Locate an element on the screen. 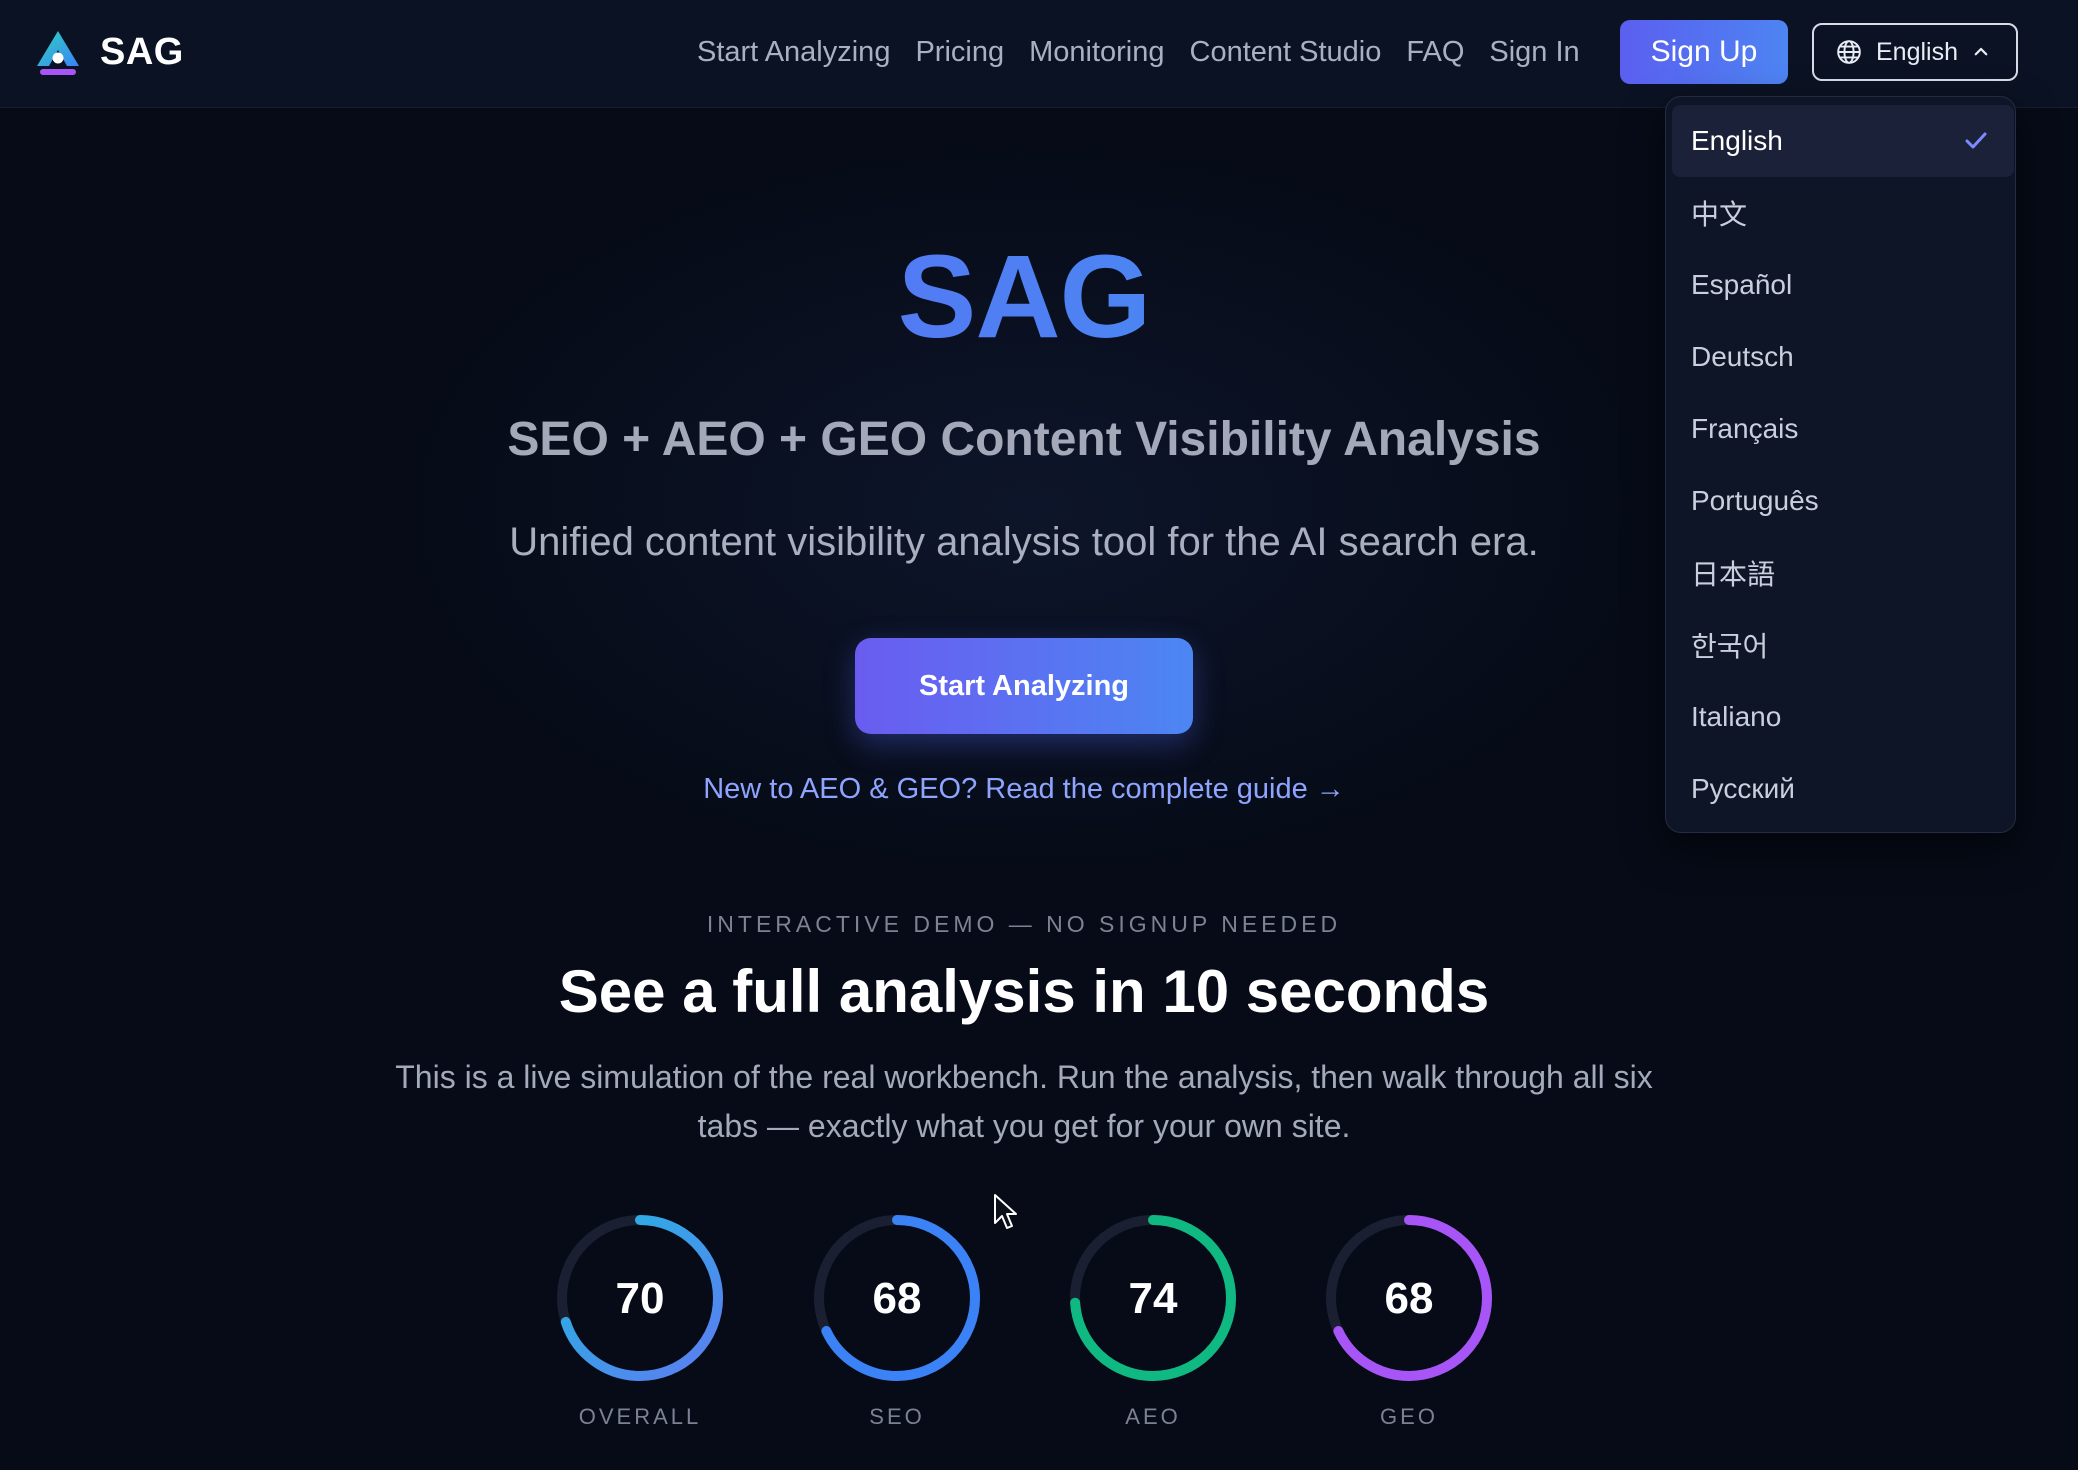 This screenshot has width=2078, height=1470. language-option-english: English is located at coordinates (1843, 141).